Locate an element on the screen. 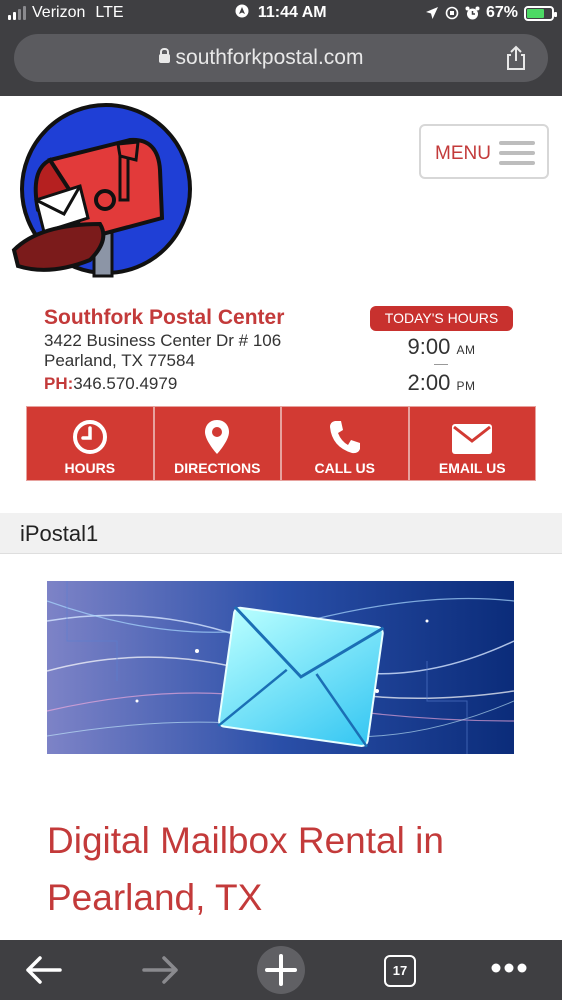  close-ampm: PM is located at coordinates (466, 386).